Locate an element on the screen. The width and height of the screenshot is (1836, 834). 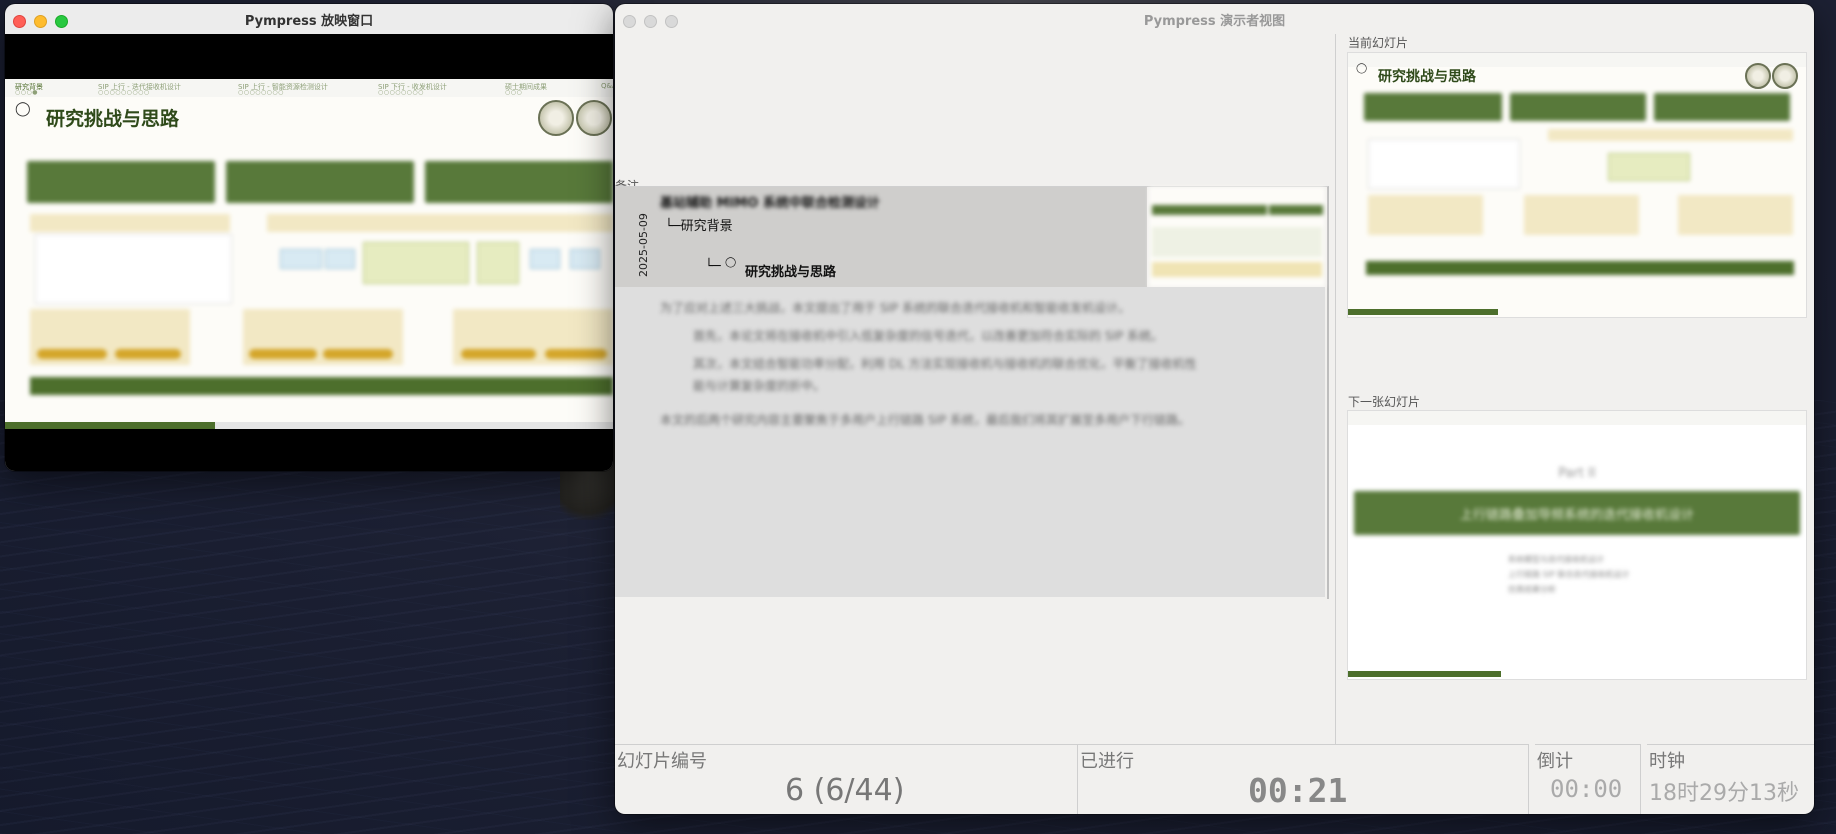
nav-dots-4: ○○○○○○○○ is located at coordinates (401, 92).